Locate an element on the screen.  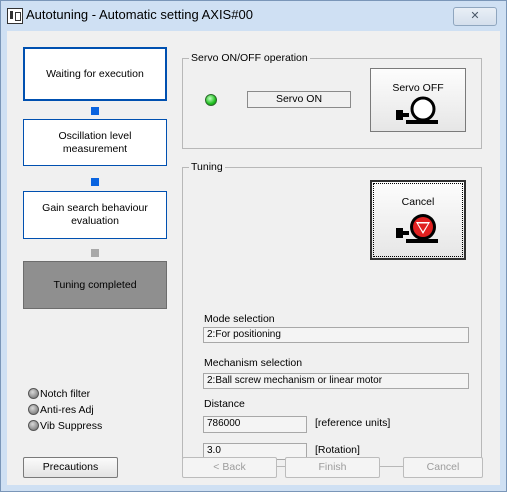
mechanism-selection-field: 2:Ball screw mechanism or linear motor is located at coordinates (336, 381).